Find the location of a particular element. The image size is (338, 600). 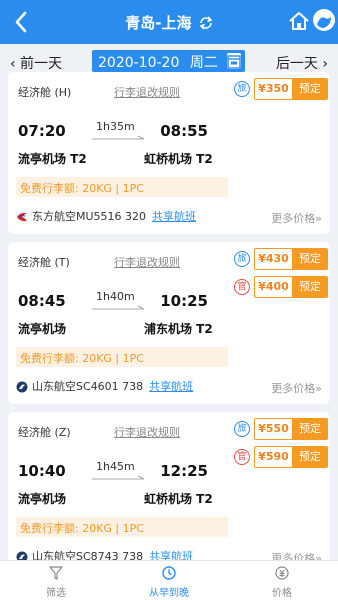

airline-flight-number: 东方航空MU5516 320 is located at coordinates (89, 216).